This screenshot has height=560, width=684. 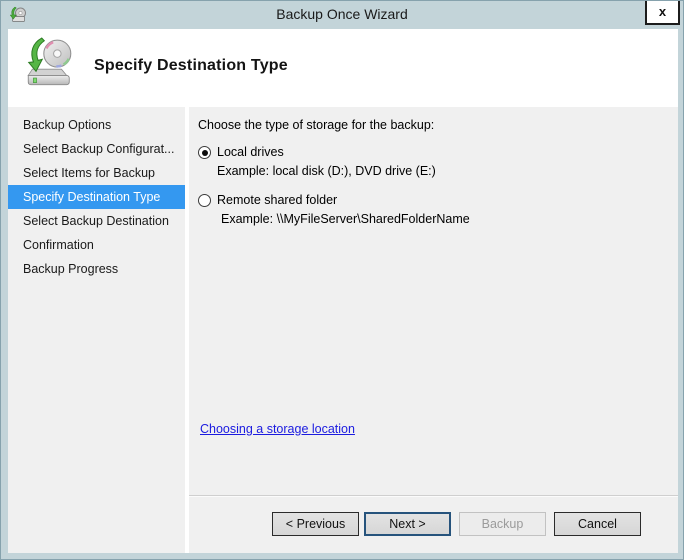 I want to click on local-drives-radio, so click(x=204, y=152).